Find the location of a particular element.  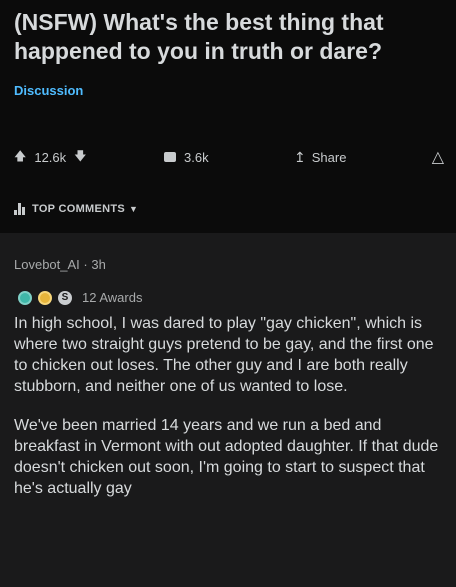

comment-meta: Lovebot_AI · 3h is located at coordinates (228, 264).